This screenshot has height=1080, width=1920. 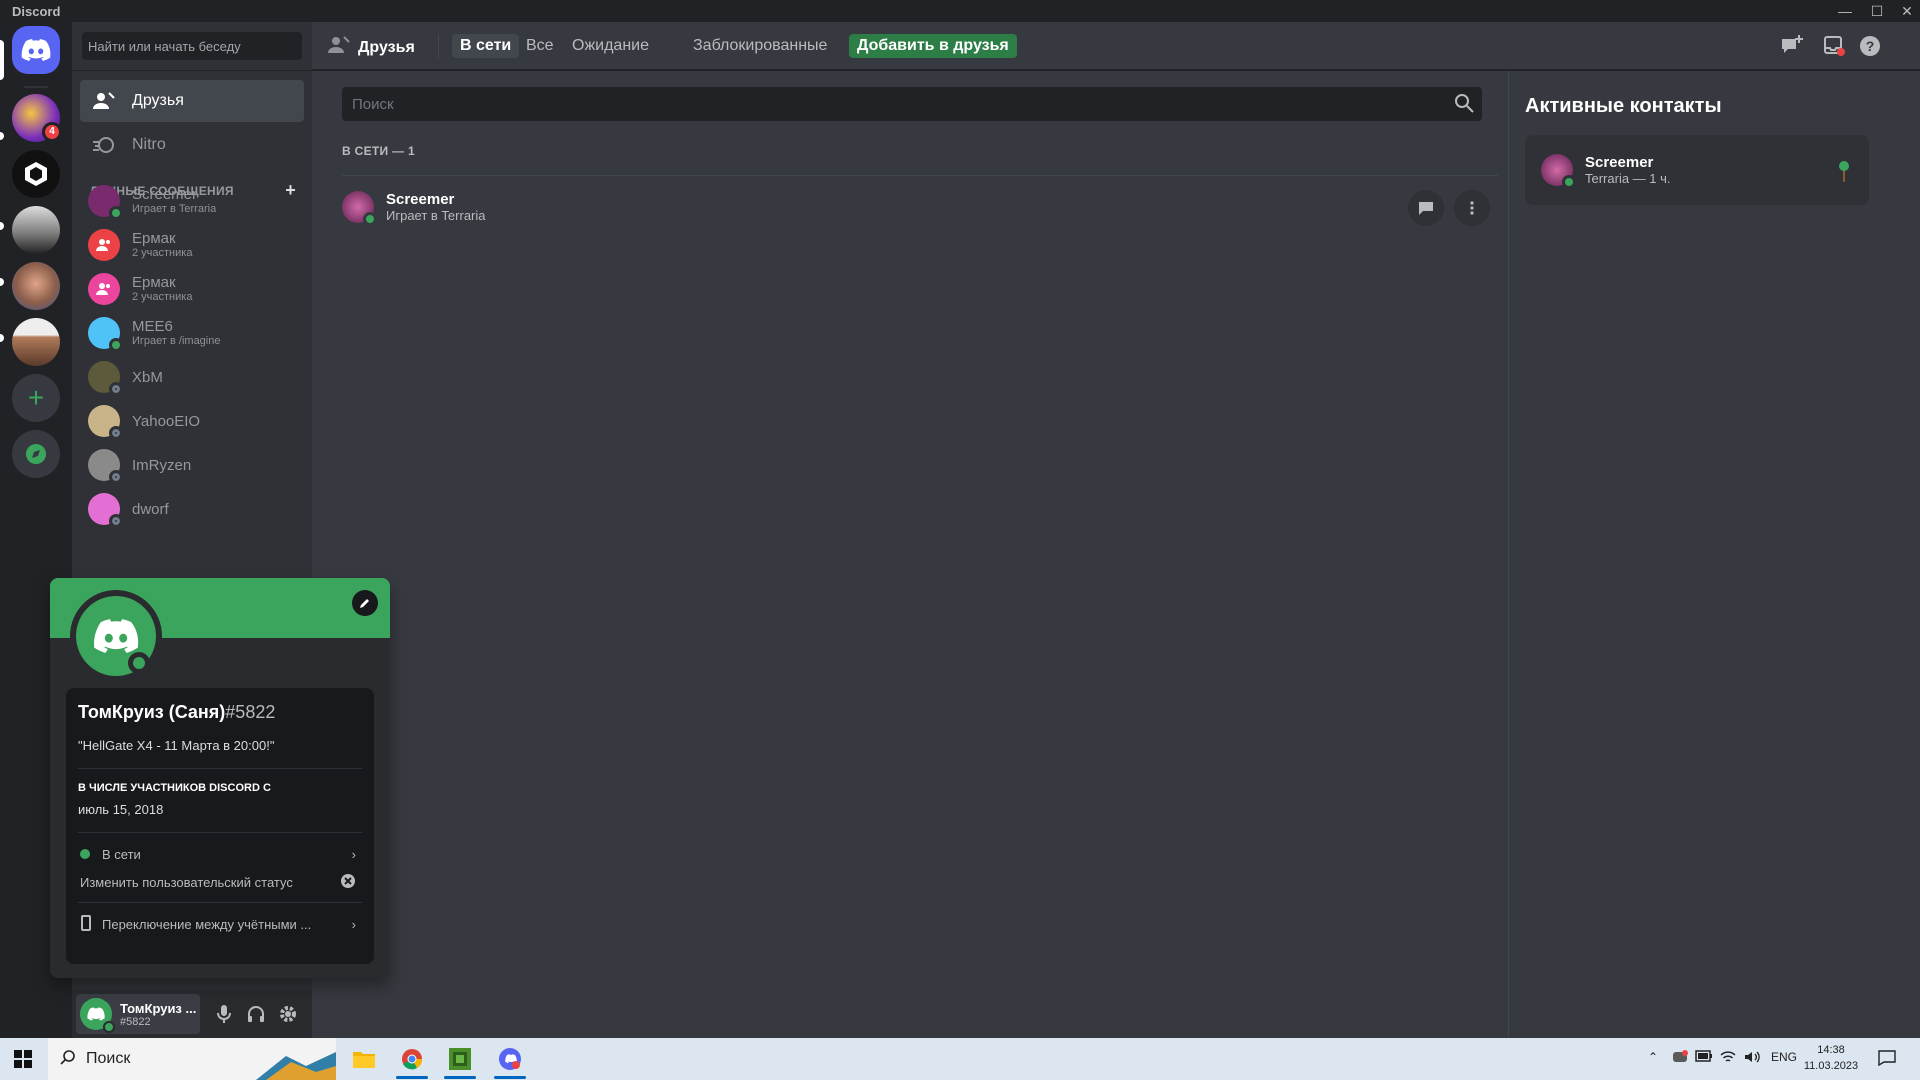 What do you see at coordinates (353, 924) in the screenshot?
I see `chevron-right-icon: ›` at bounding box center [353, 924].